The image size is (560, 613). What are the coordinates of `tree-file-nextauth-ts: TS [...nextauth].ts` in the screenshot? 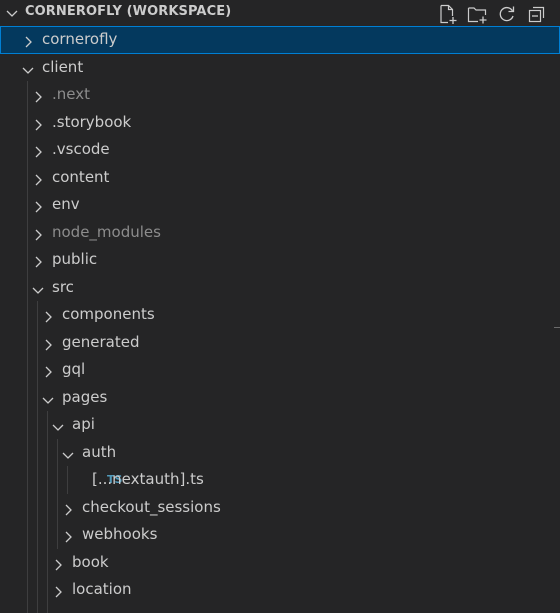 It's located at (280, 480).